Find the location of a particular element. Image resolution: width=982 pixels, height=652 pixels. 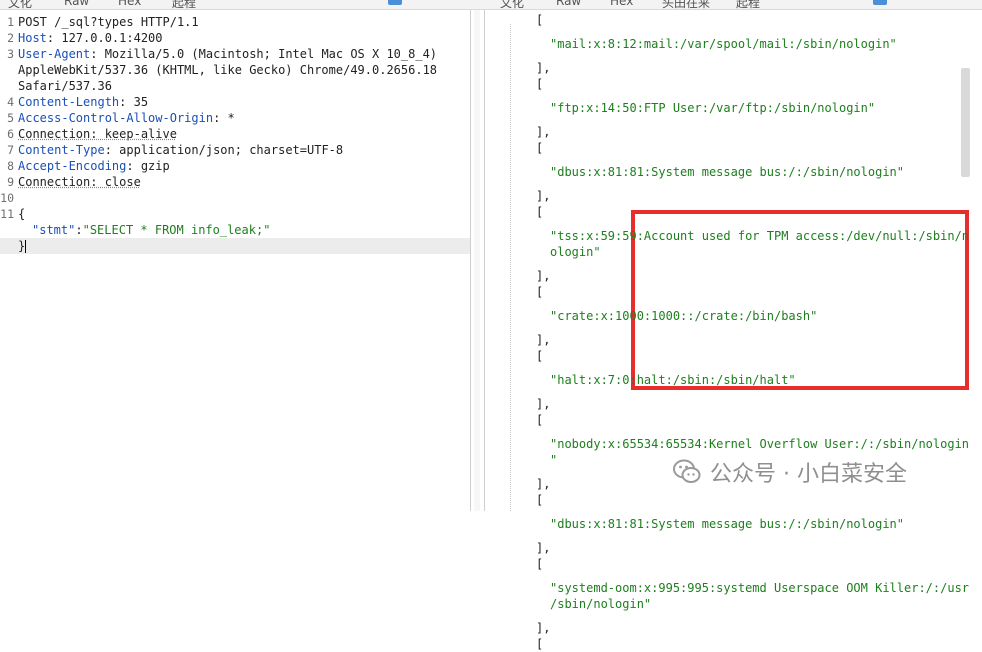

line-number: 11 is located at coordinates (7, 214).